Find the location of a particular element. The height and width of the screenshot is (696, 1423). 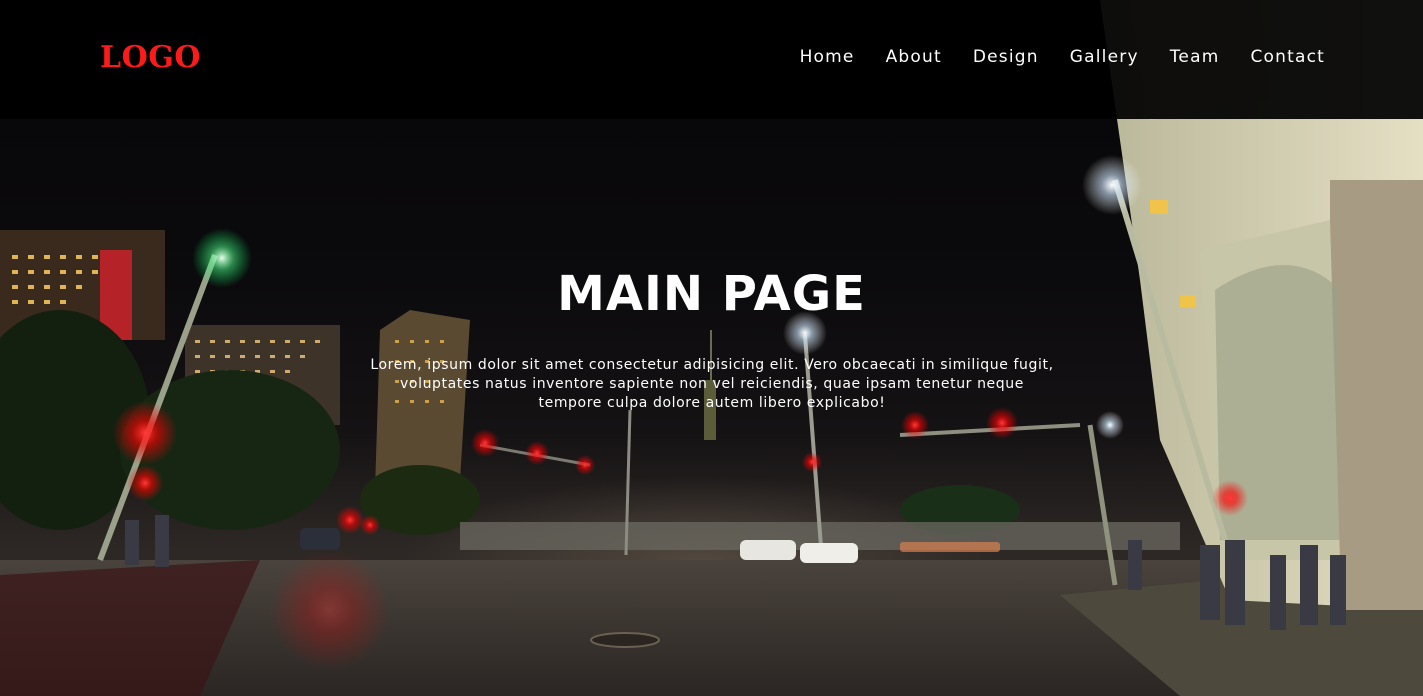

nav-item-gallery: Gallery is located at coordinates (1104, 57).